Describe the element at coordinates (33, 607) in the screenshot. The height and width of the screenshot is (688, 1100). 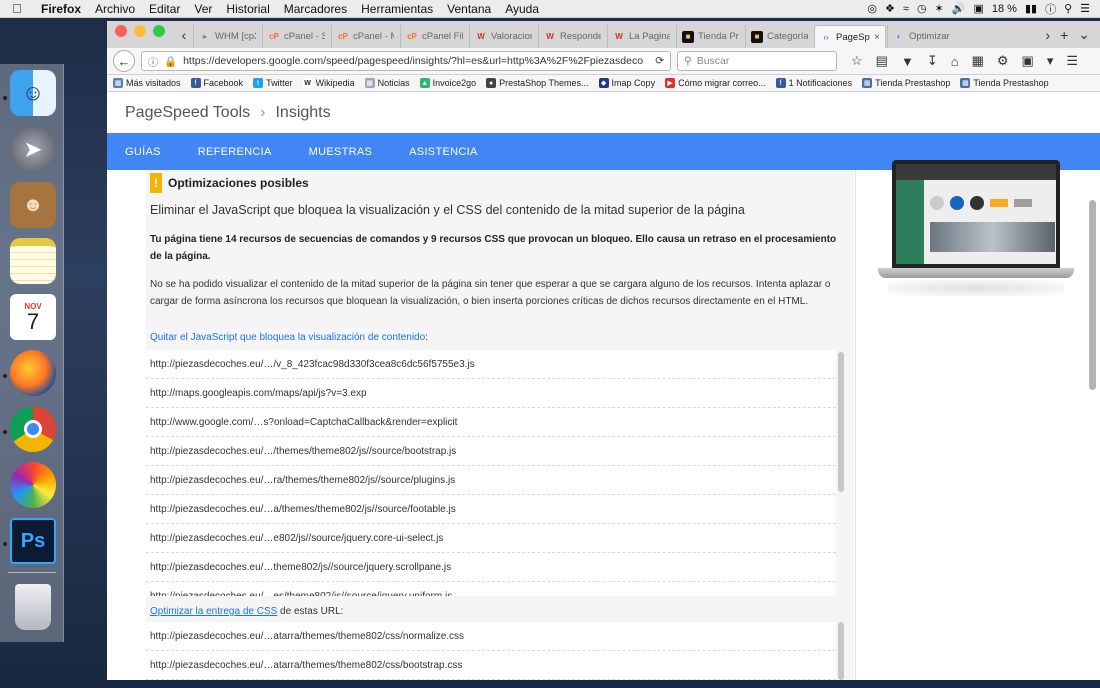
I see `trash-icon` at that location.